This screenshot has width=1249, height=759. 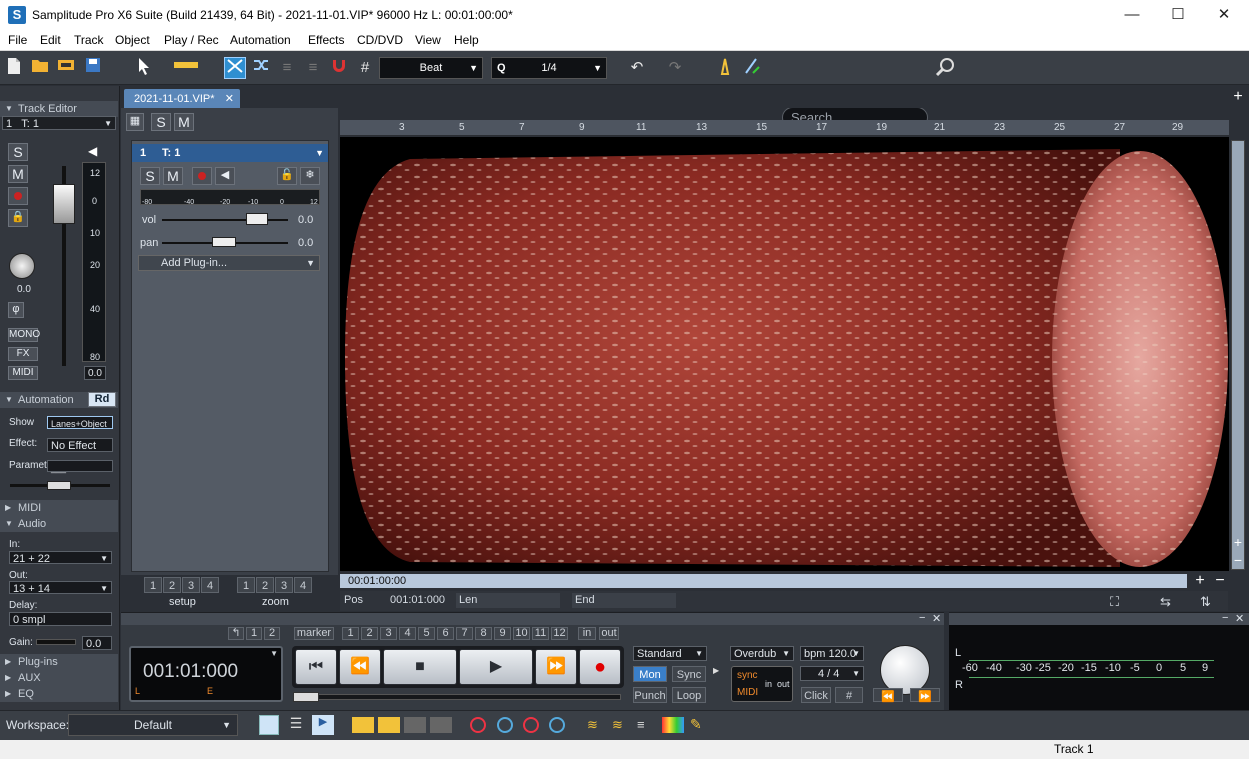 I want to click on marker-8: 8, so click(x=483, y=633).